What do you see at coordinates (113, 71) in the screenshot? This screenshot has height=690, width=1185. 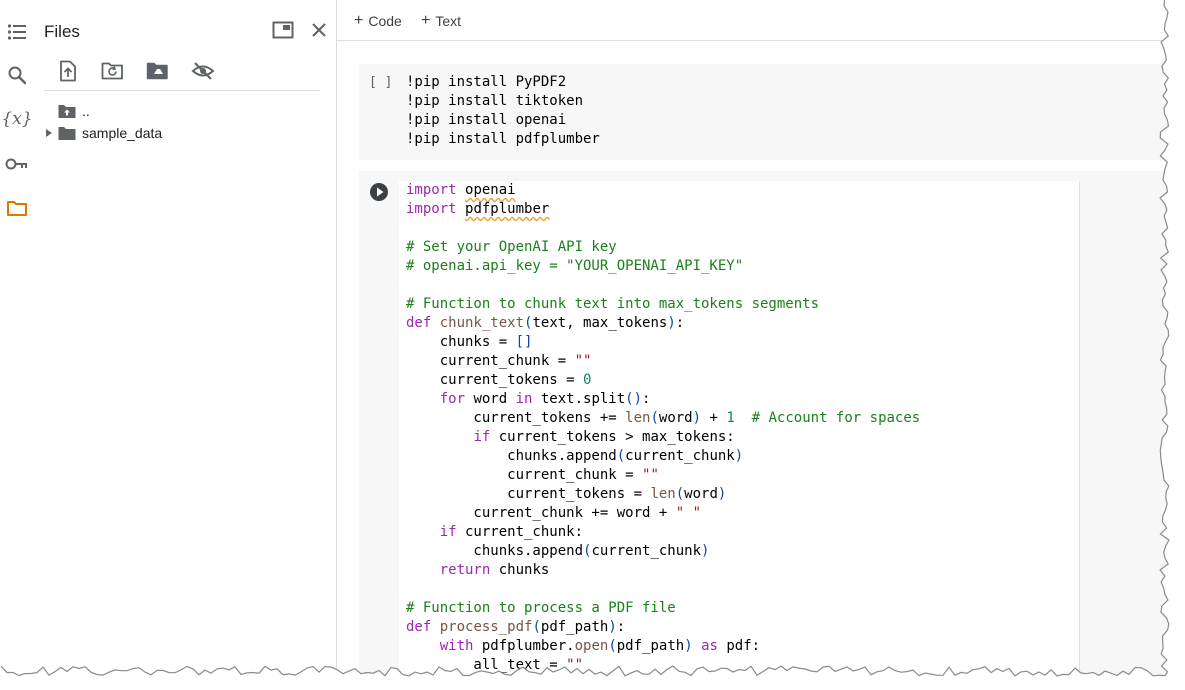 I see `refresh-folder-icon` at bounding box center [113, 71].